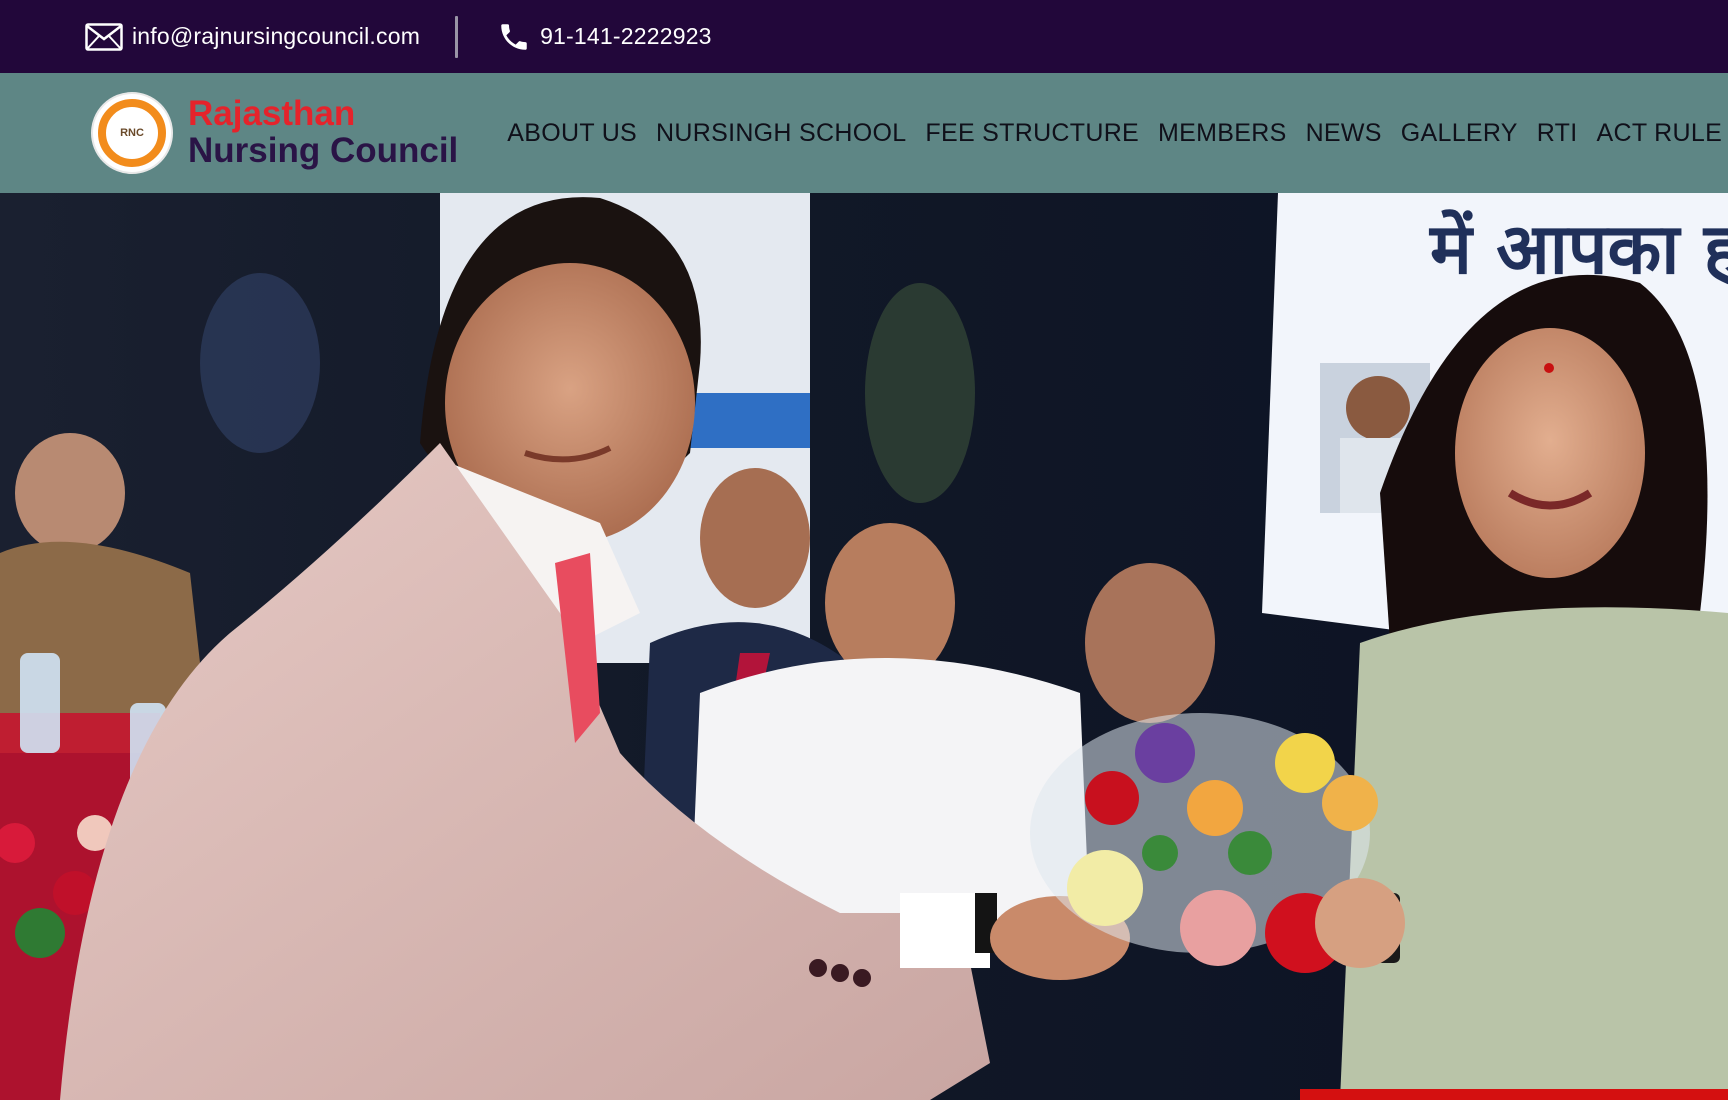 The width and height of the screenshot is (1728, 1100). I want to click on logo-monogram: RNC, so click(132, 133).